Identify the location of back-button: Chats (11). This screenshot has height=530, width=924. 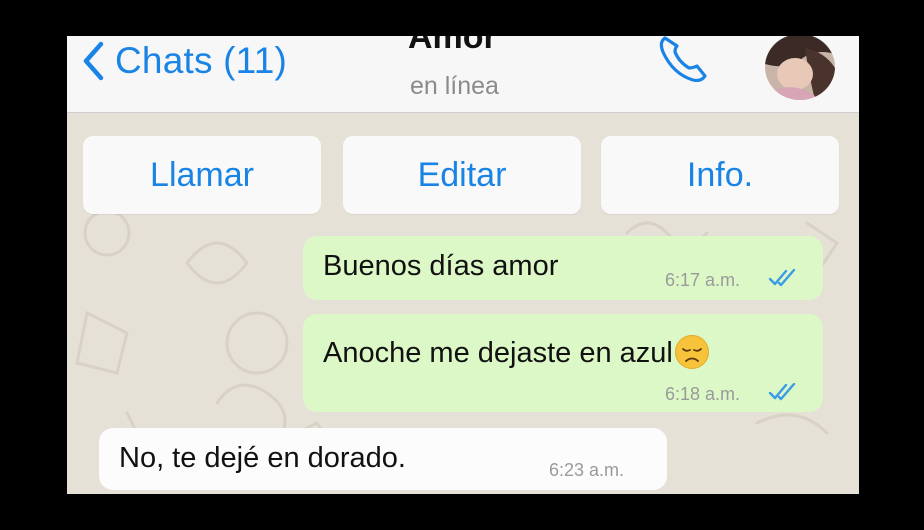
(184, 61).